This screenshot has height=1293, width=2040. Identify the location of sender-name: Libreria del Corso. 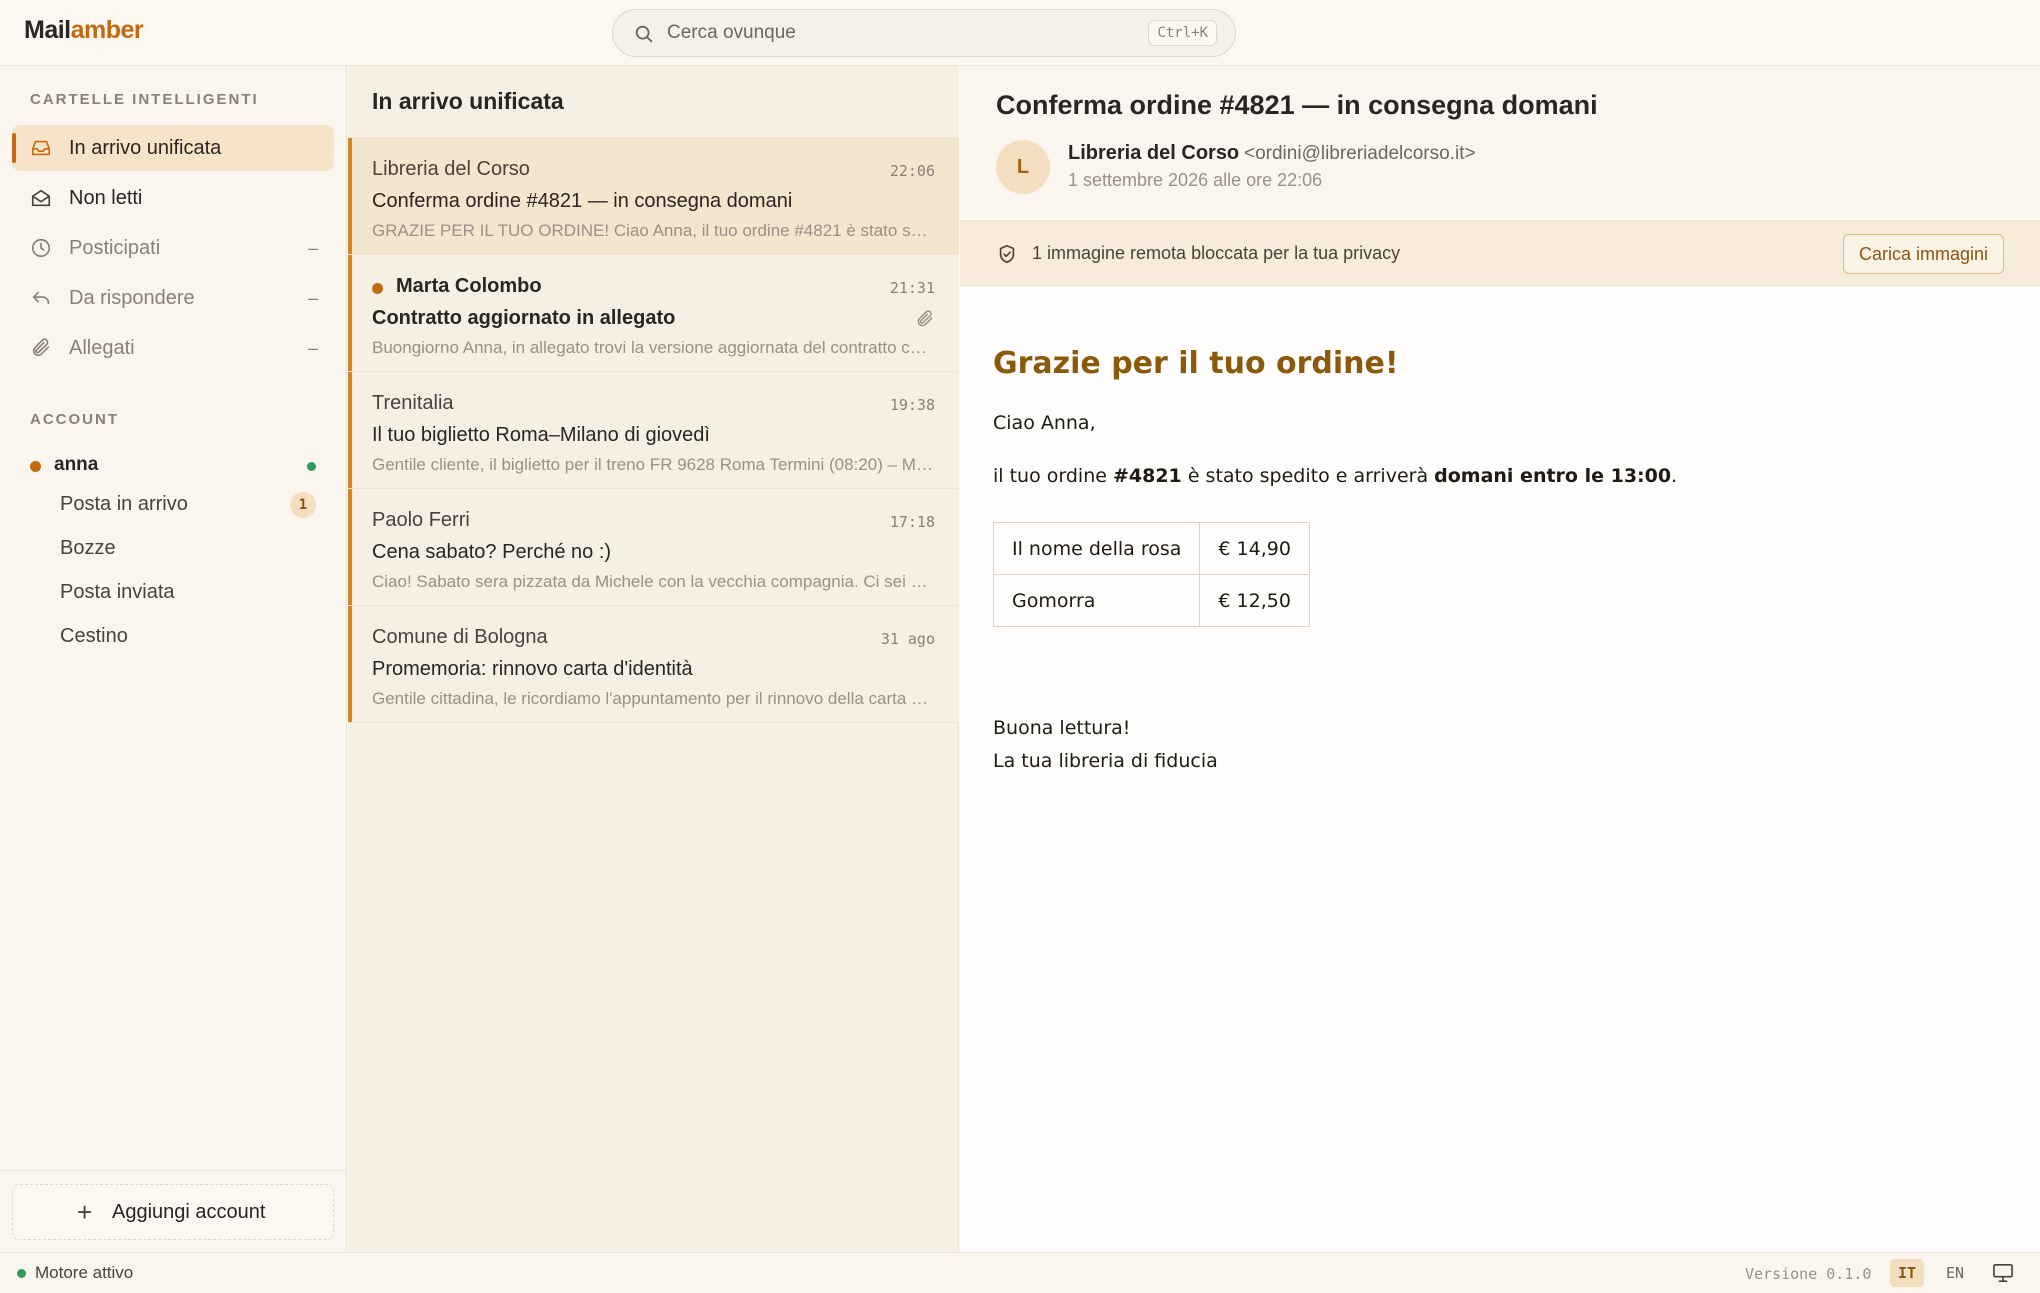
(1153, 153).